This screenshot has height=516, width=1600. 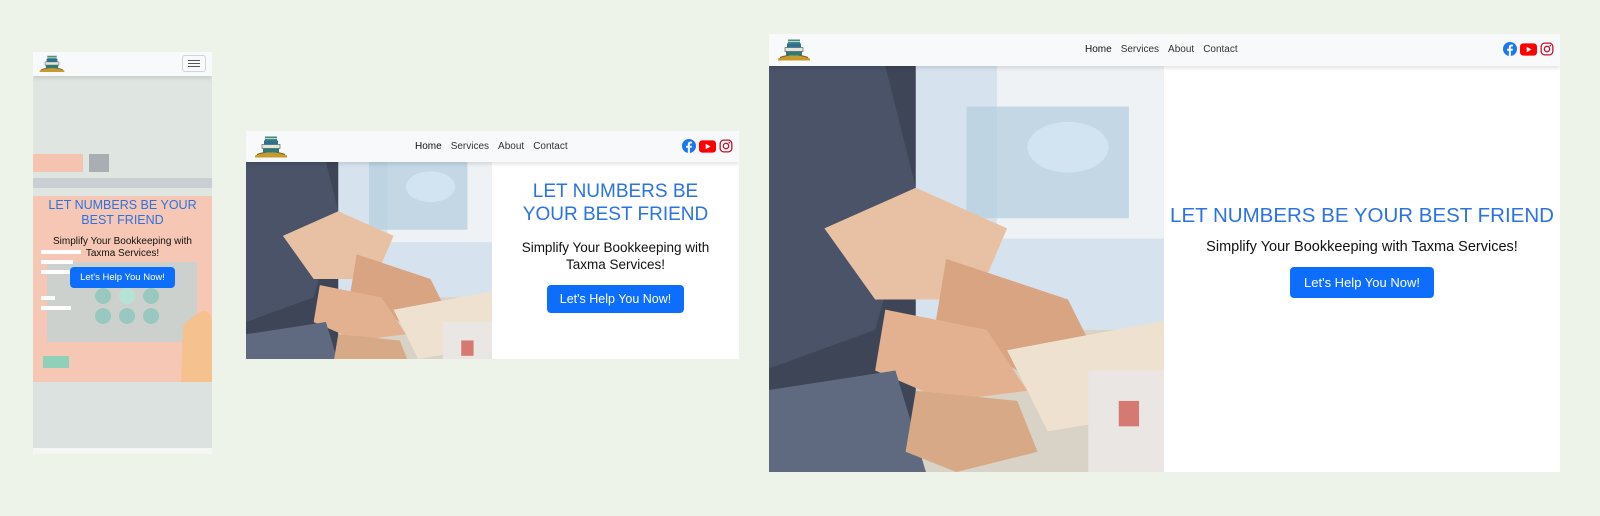 What do you see at coordinates (194, 63) in the screenshot?
I see `hamburger-menu-icon` at bounding box center [194, 63].